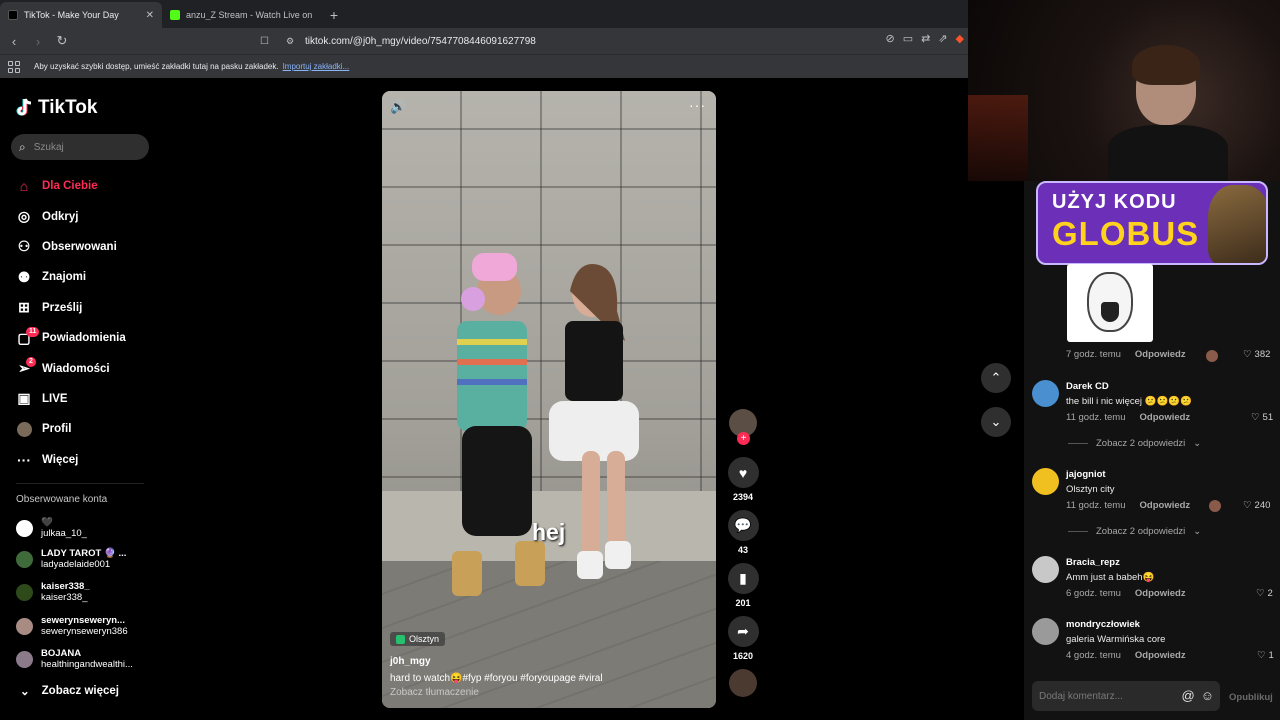  I want to click on comment-user: jajogniot, so click(1086, 474).